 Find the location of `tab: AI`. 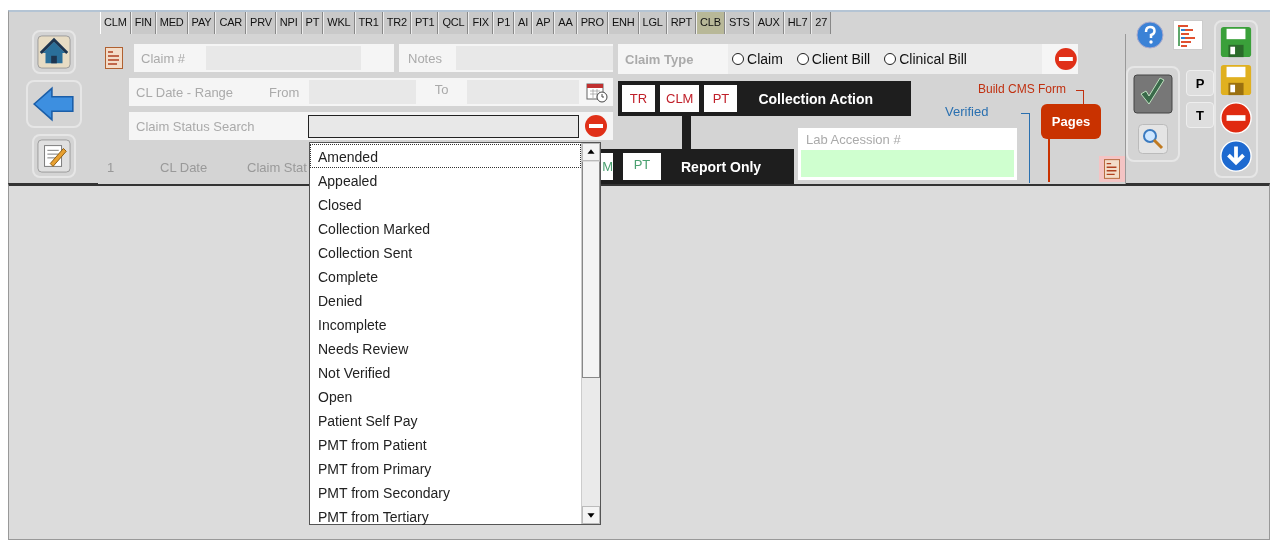

tab: AI is located at coordinates (523, 23).